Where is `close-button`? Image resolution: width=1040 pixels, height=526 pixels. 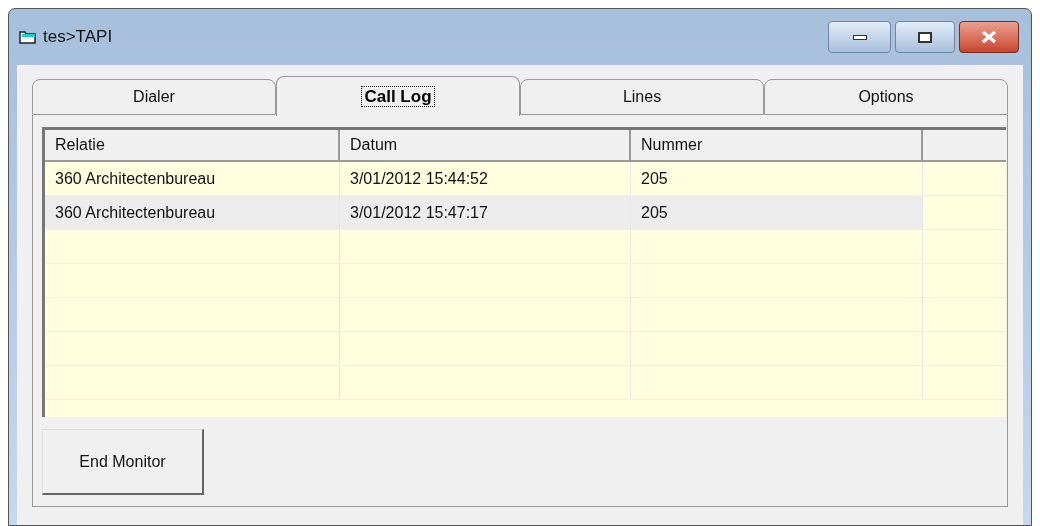
close-button is located at coordinates (989, 37).